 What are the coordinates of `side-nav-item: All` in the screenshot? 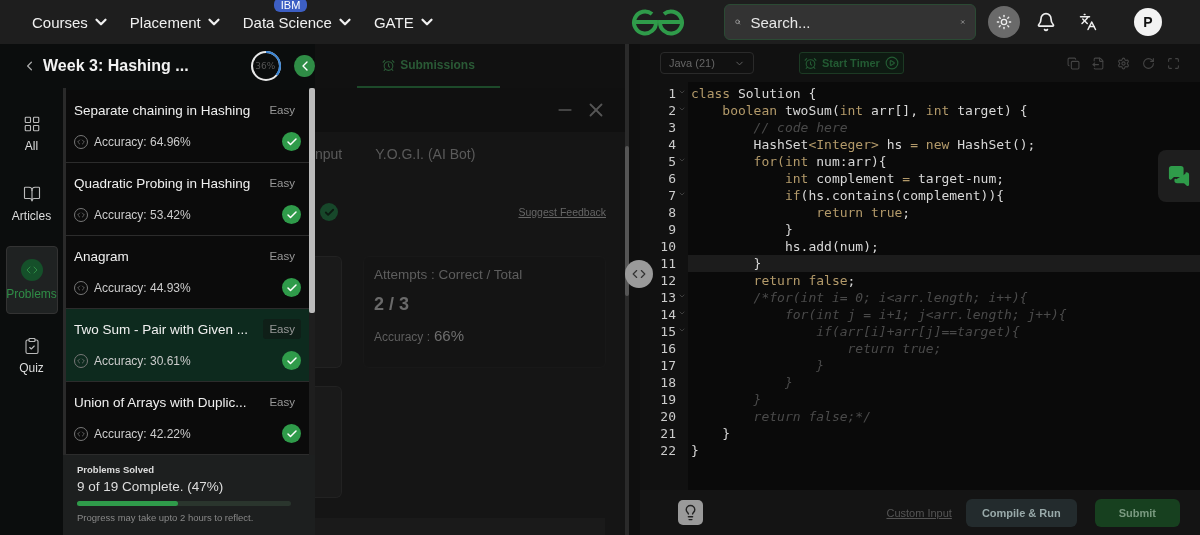 It's located at (31, 134).